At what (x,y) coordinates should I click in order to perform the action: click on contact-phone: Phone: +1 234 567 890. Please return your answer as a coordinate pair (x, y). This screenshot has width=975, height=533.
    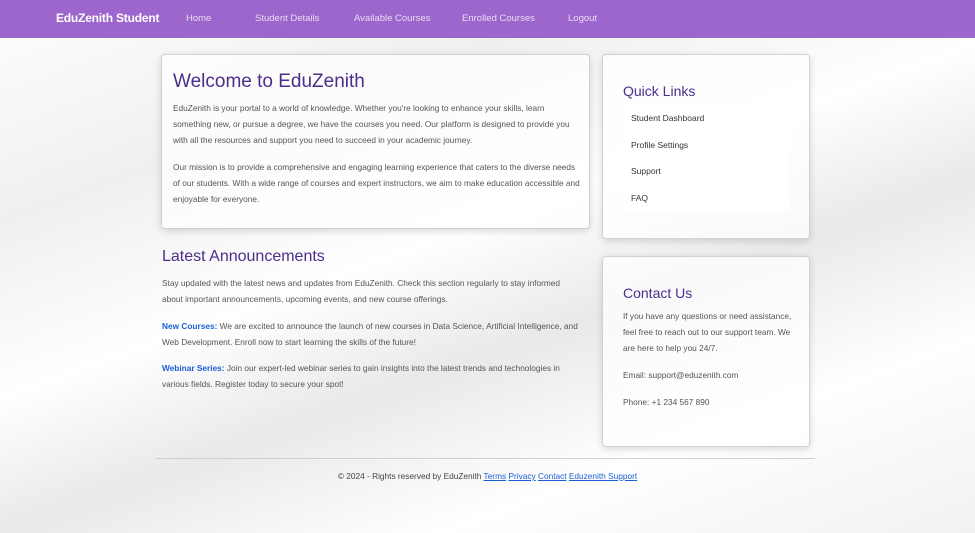
    Looking at the image, I should click on (666, 402).